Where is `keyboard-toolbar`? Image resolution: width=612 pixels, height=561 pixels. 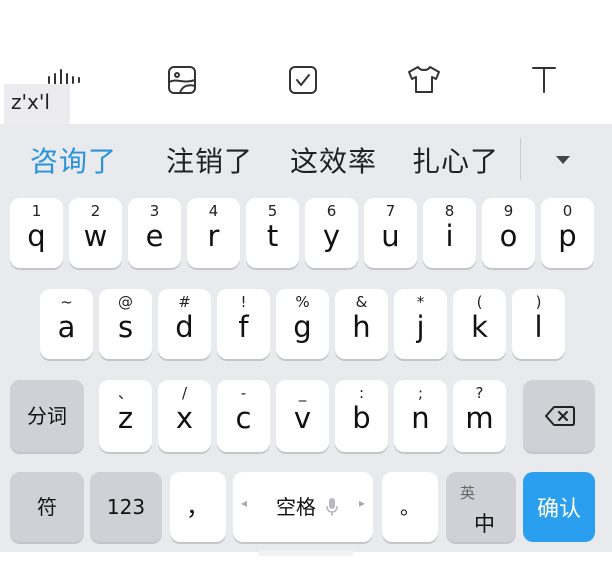 keyboard-toolbar is located at coordinates (306, 78).